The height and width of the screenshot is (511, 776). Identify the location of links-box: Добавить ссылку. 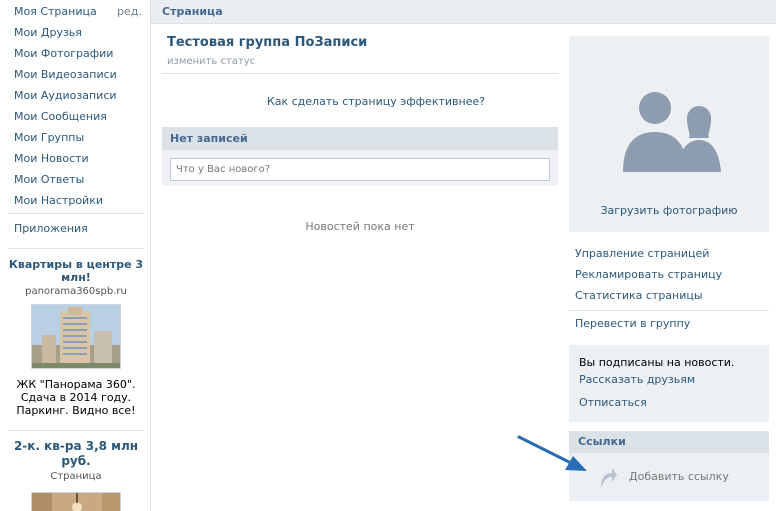
(669, 477).